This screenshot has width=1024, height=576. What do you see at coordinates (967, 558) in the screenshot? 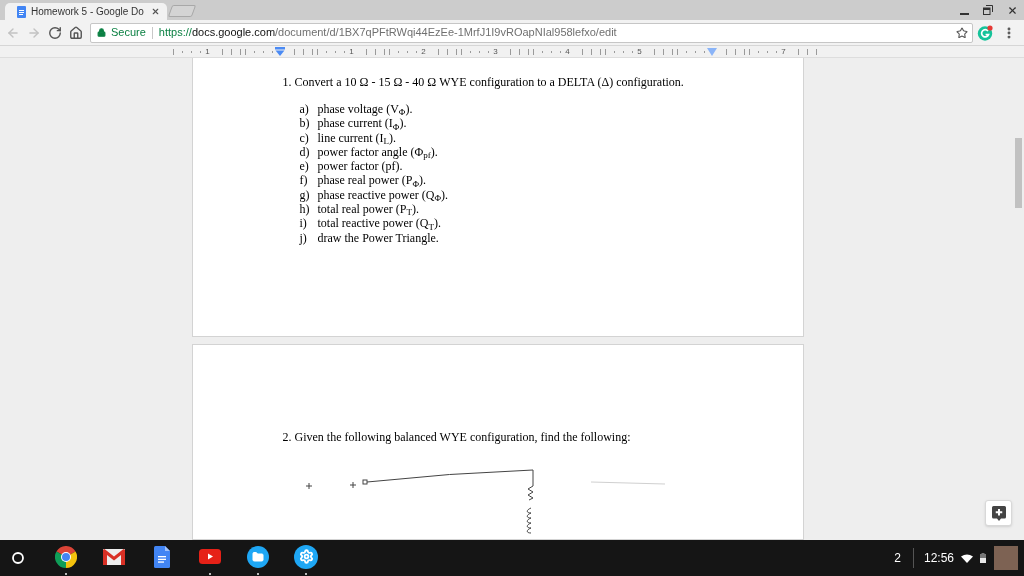
I see `wifi-icon` at bounding box center [967, 558].